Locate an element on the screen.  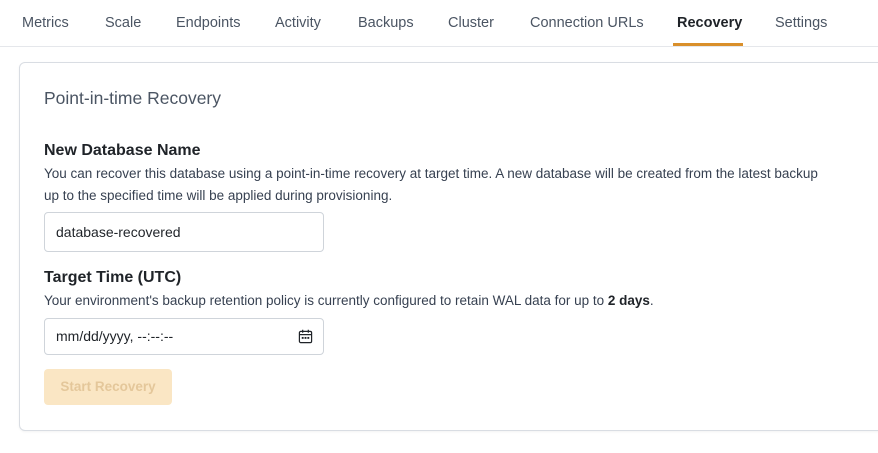
active-tab-indicator is located at coordinates (708, 44).